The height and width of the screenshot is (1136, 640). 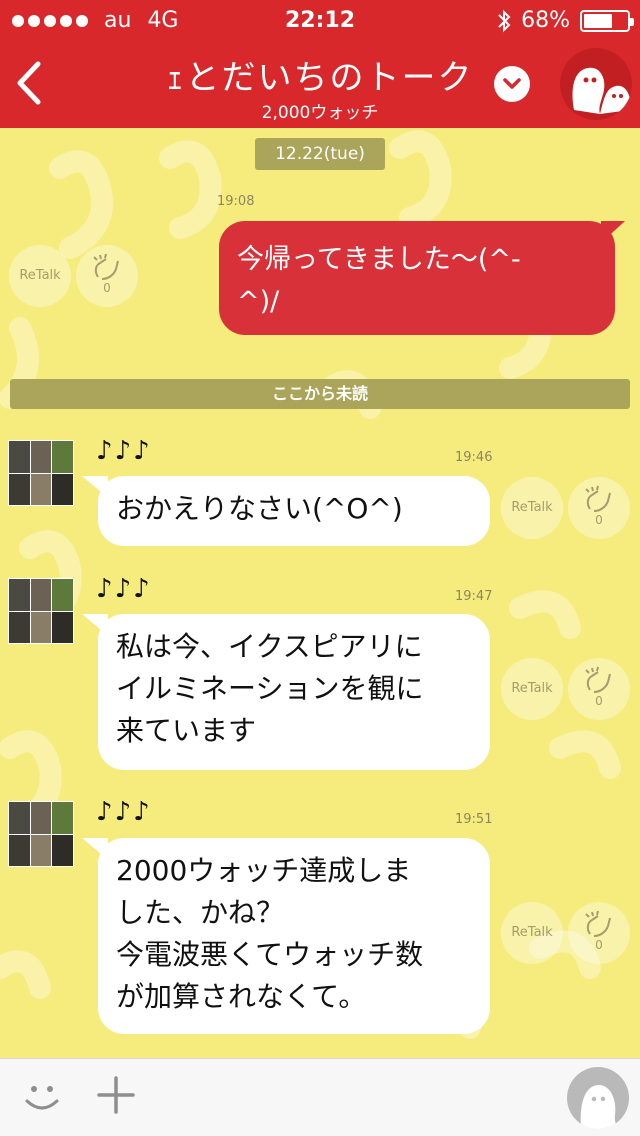 What do you see at coordinates (269, 646) in the screenshot?
I see `message-text-line: 私は今、イクスピアリに` at bounding box center [269, 646].